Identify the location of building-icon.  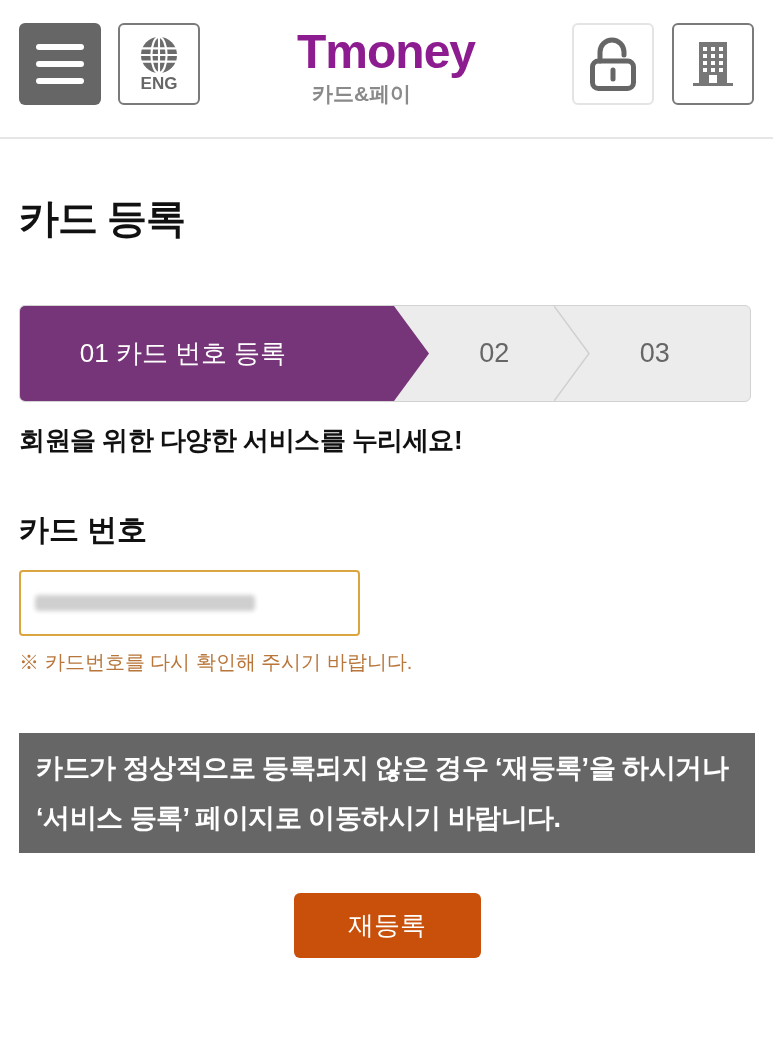
(713, 64).